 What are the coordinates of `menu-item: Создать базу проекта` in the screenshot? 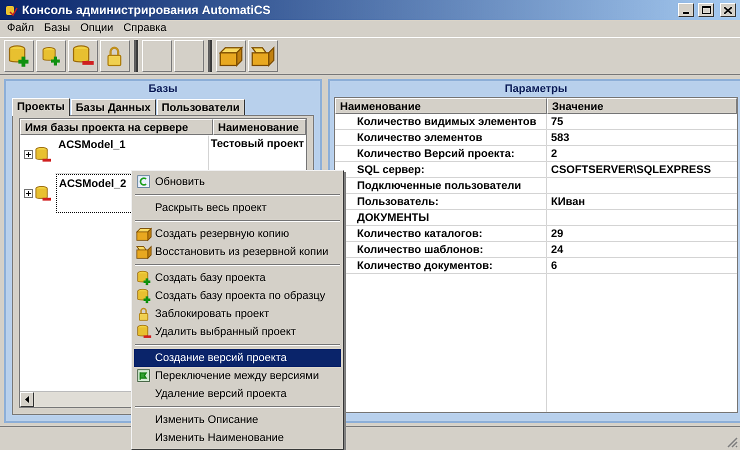 It's located at (237, 278).